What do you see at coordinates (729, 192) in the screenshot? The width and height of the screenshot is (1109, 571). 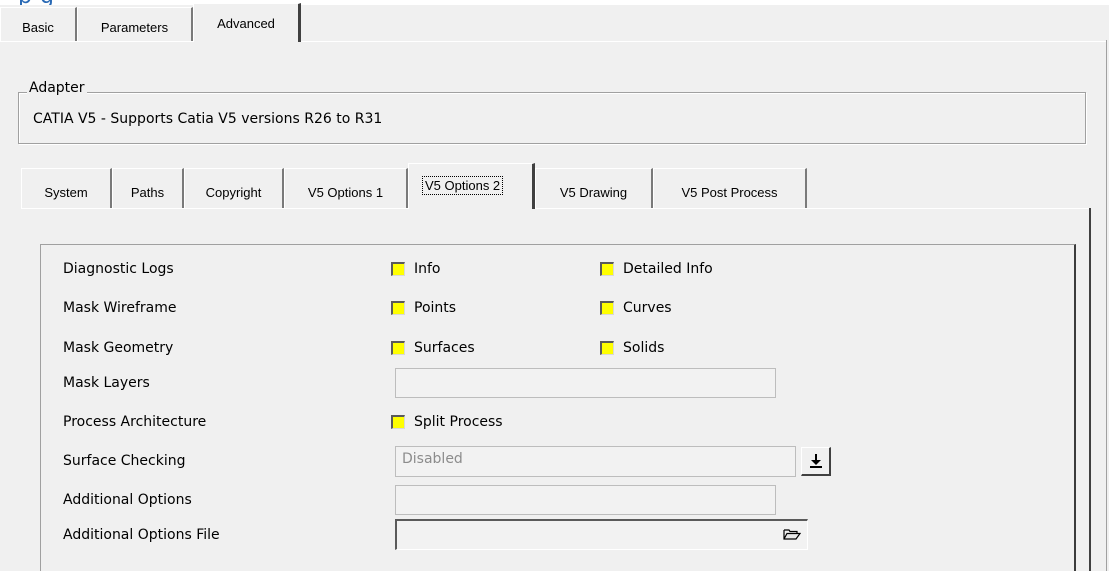 I see `tab-v5-post-process-label: V5 Post Process` at bounding box center [729, 192].